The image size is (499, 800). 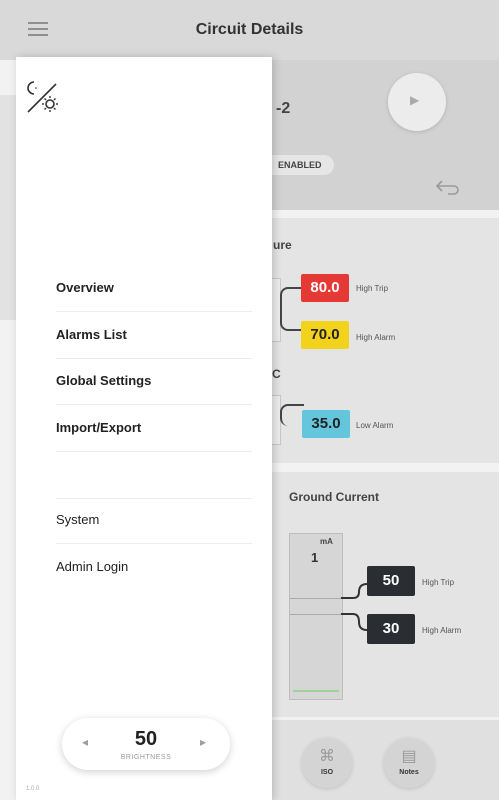 I want to click on play-icon: ▶, so click(x=415, y=100).